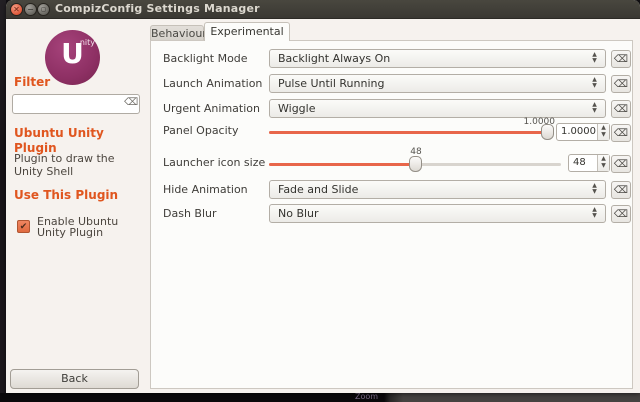  I want to click on selected-value: Wiggle, so click(297, 108).